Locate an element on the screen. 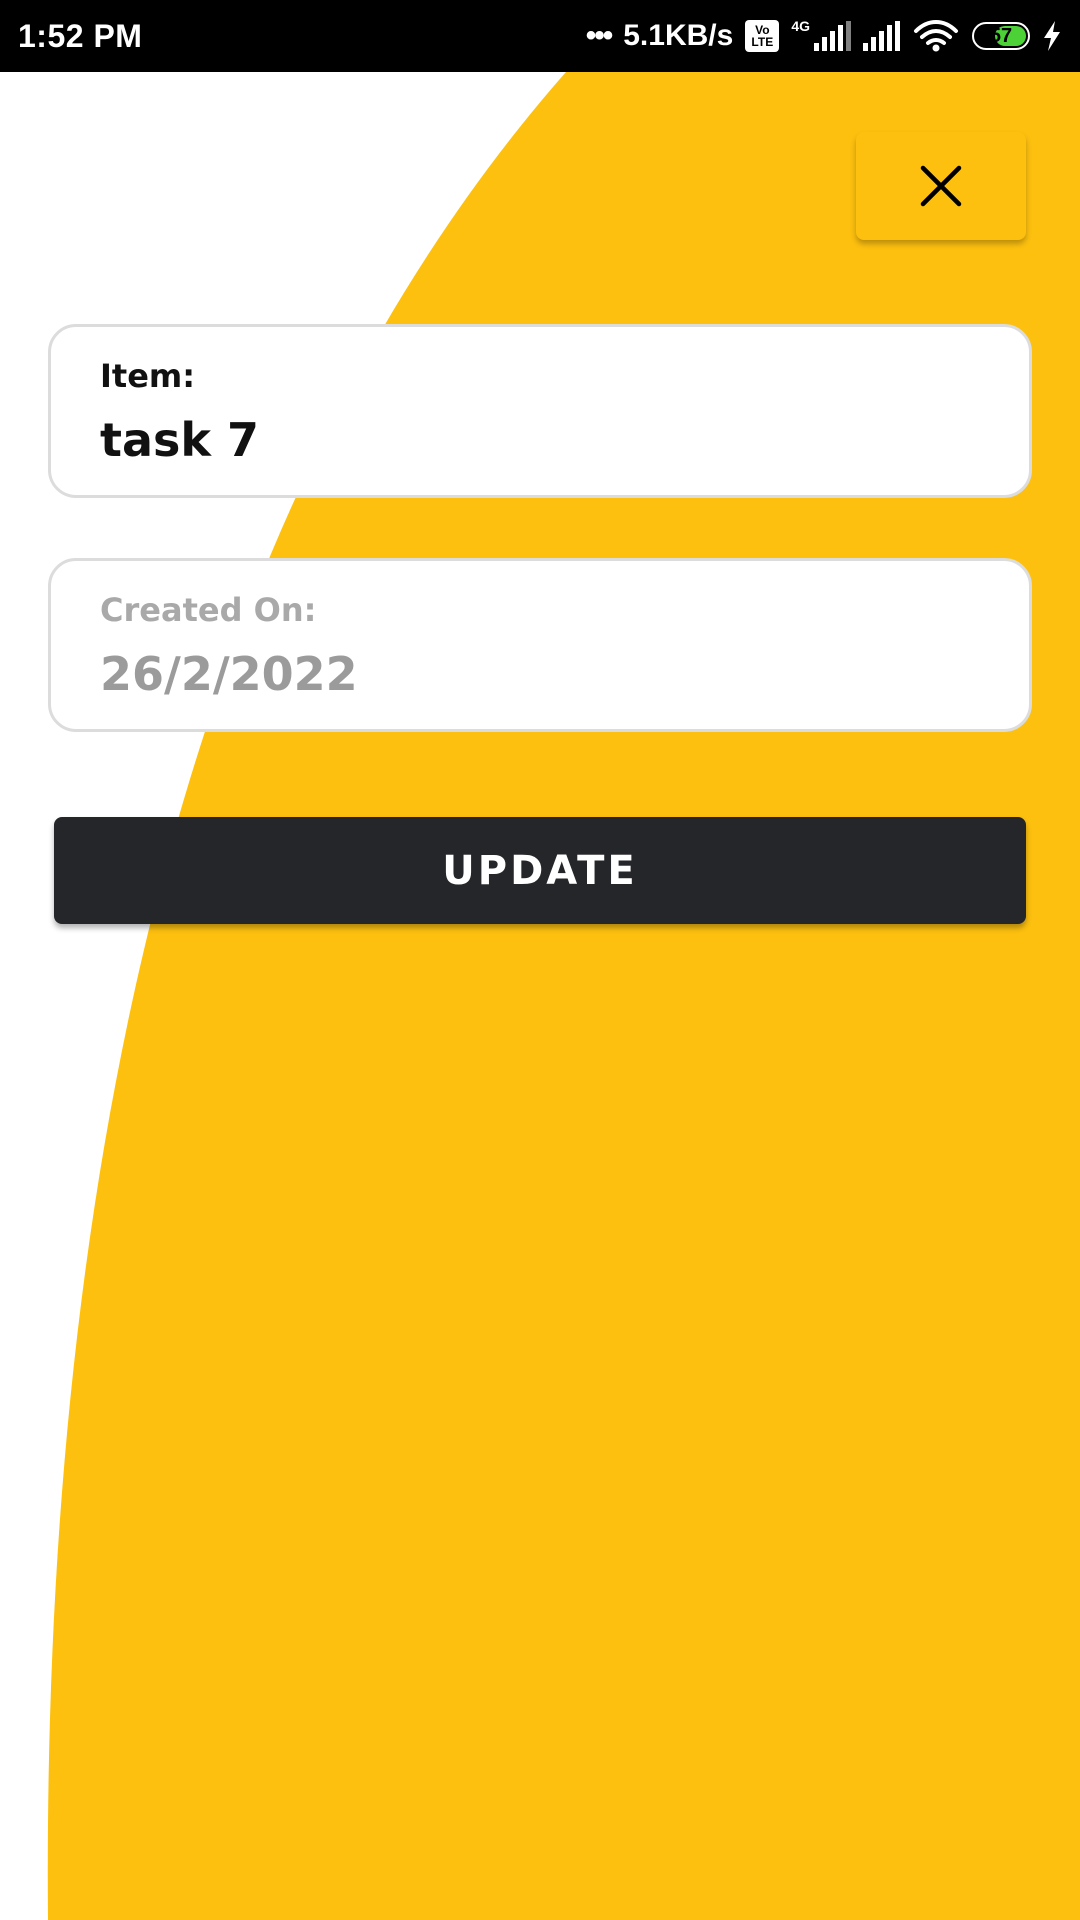 This screenshot has width=1080, height=1920. item-input: task 7 is located at coordinates (179, 440).